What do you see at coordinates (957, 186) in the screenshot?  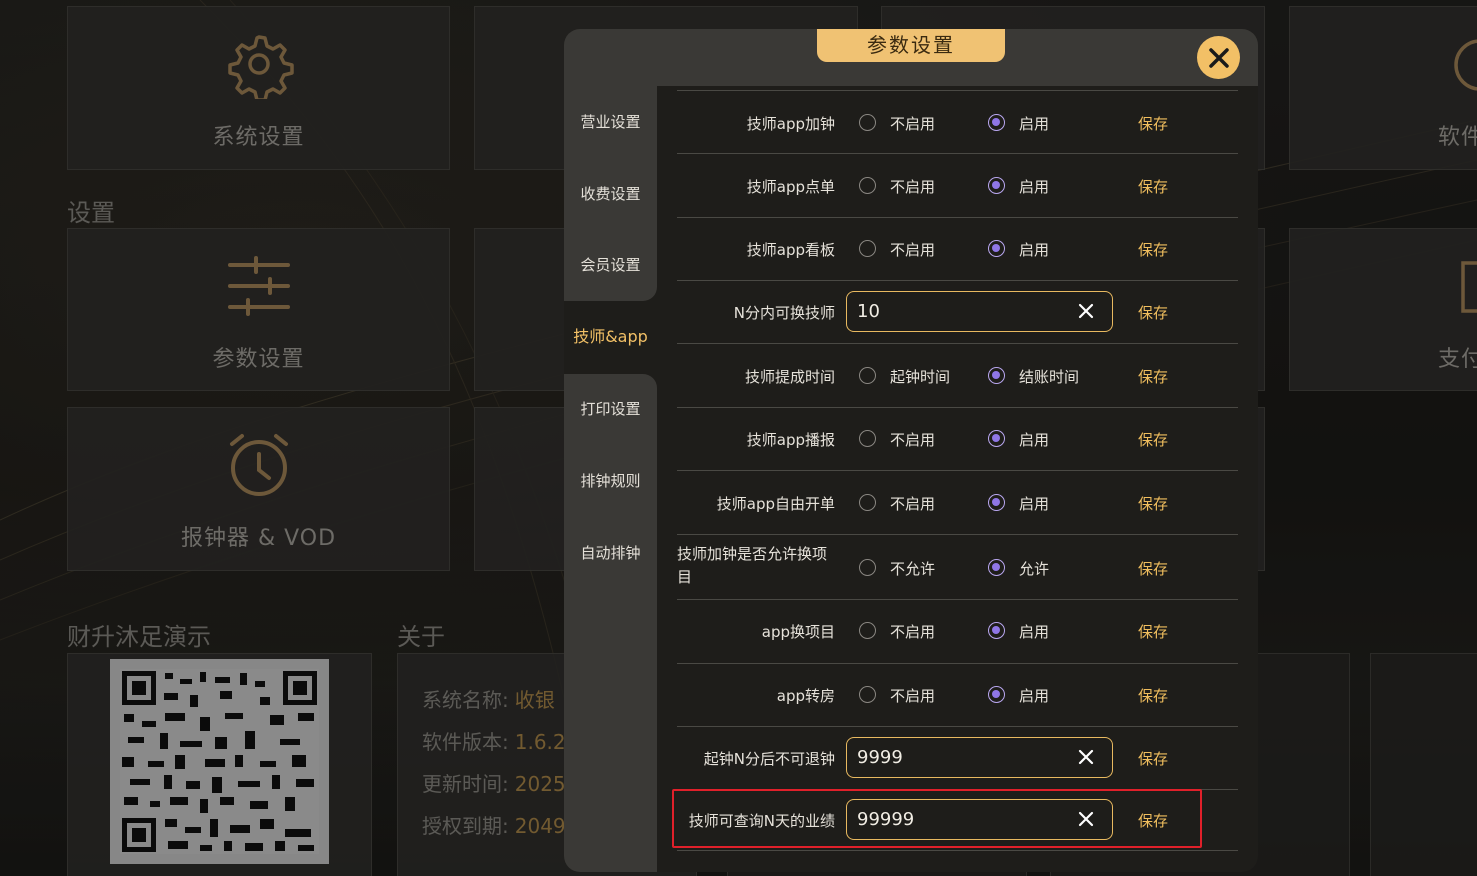 I see `row-app-order: 技师app点单 不启用 启用 保存` at bounding box center [957, 186].